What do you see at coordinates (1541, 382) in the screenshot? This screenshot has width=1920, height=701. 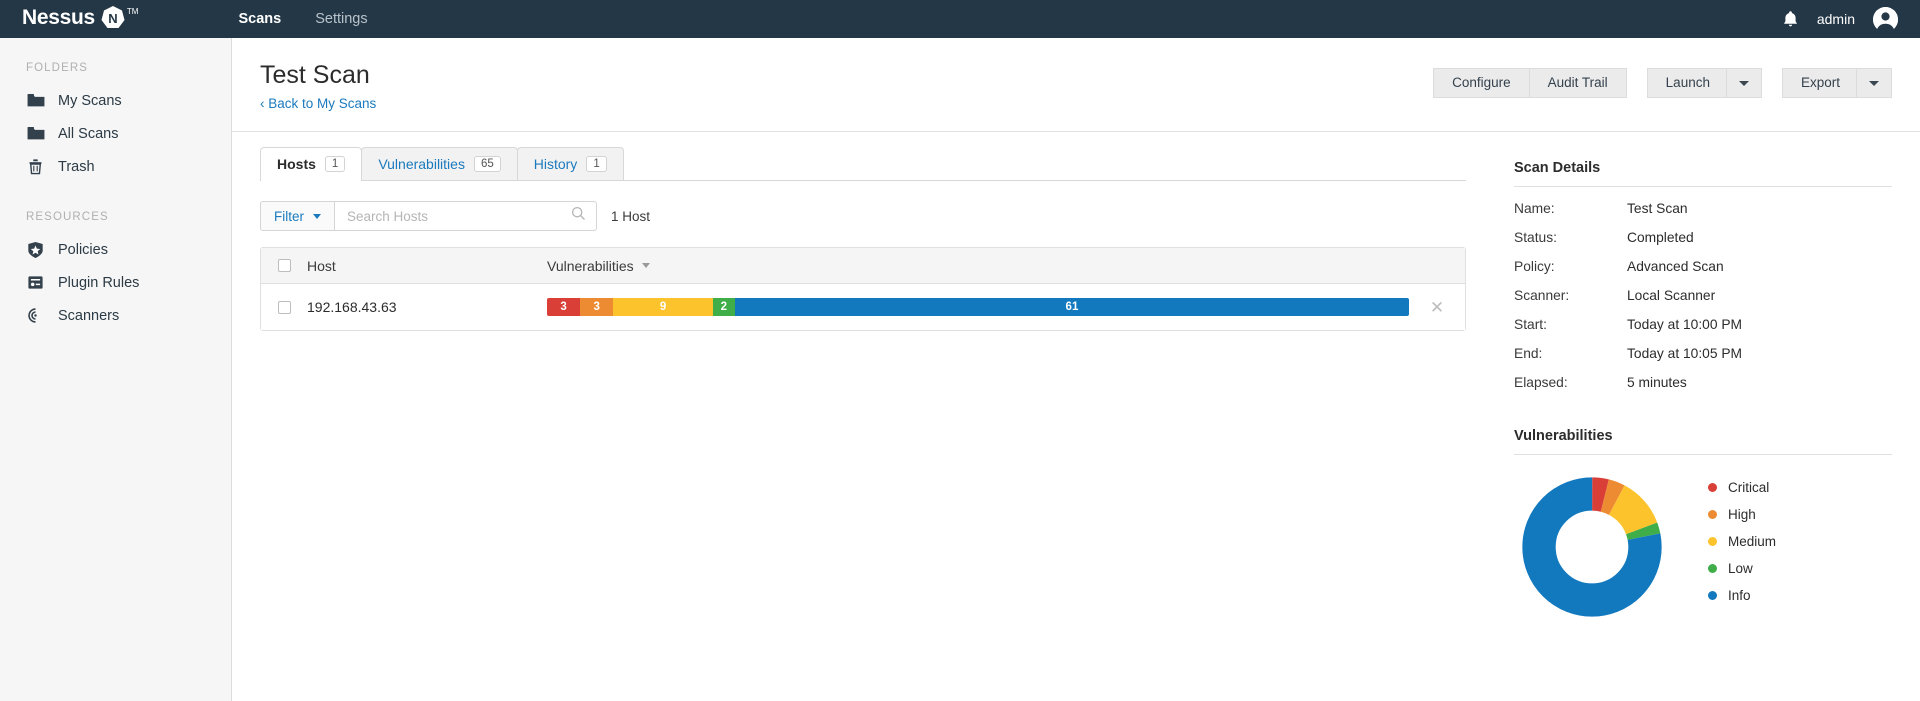 I see `detail-key: Elapsed:` at bounding box center [1541, 382].